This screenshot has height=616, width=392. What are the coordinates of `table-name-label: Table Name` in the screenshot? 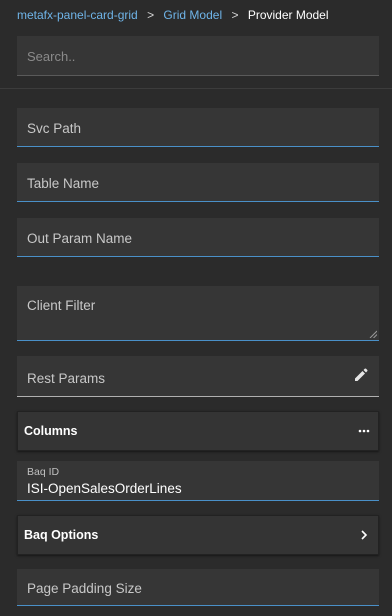 It's located at (63, 183).